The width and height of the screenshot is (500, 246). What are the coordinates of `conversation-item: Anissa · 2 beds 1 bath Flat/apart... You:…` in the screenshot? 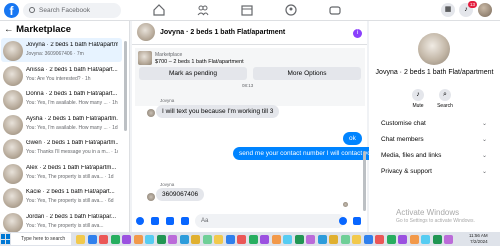 It's located at (61, 75).